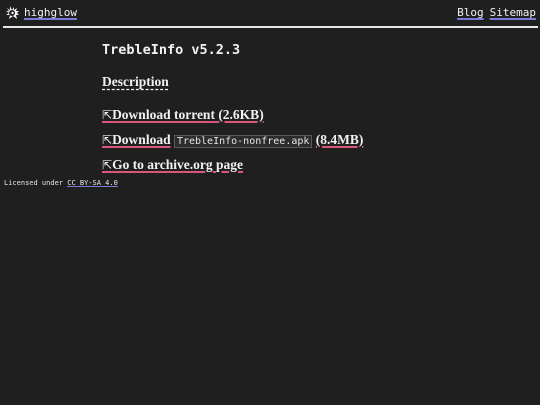 Image resolution: width=540 pixels, height=405 pixels. I want to click on download-apk-link: ⇱Download, so click(136, 139).